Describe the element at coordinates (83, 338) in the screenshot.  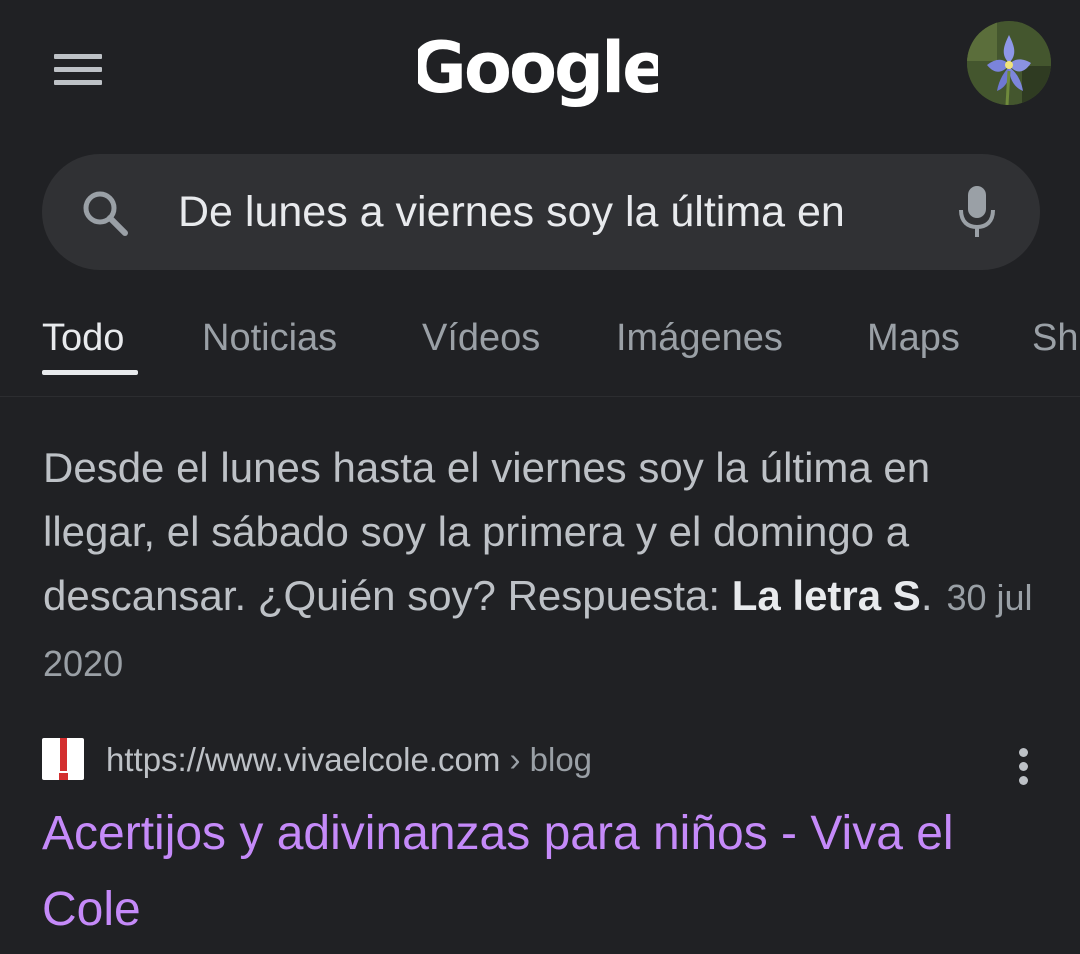
I see `tab-todo: Todo` at that location.